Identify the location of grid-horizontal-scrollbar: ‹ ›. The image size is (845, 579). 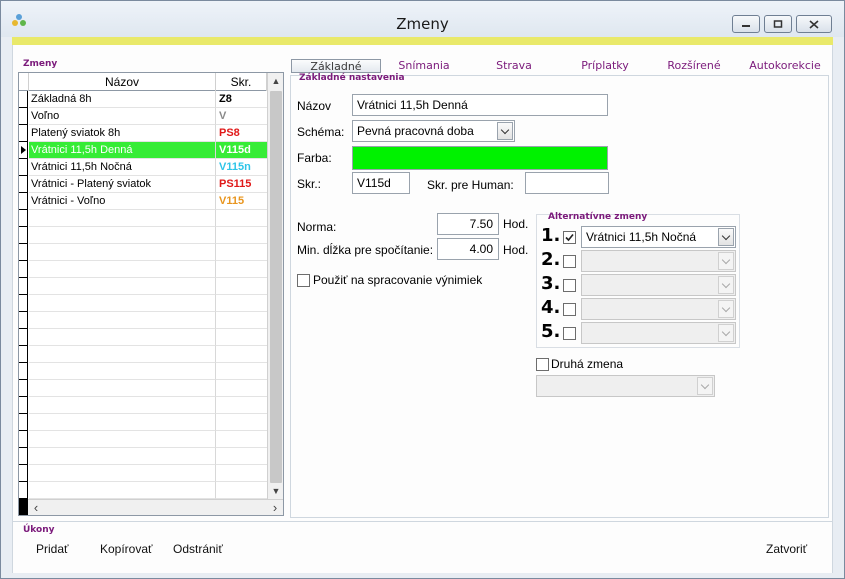
(155, 507).